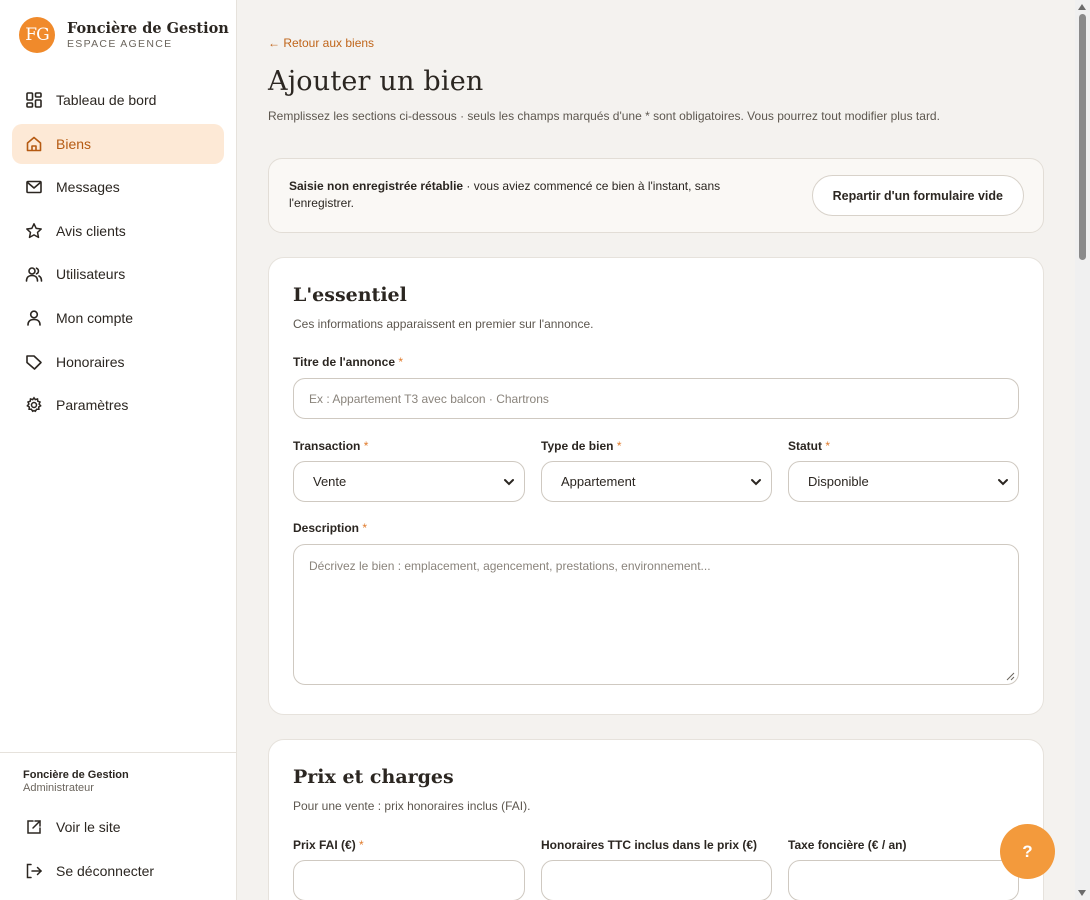 This screenshot has width=1090, height=900. What do you see at coordinates (376, 186) in the screenshot?
I see `notice-bold: Saisie non enregistrée rétablie` at bounding box center [376, 186].